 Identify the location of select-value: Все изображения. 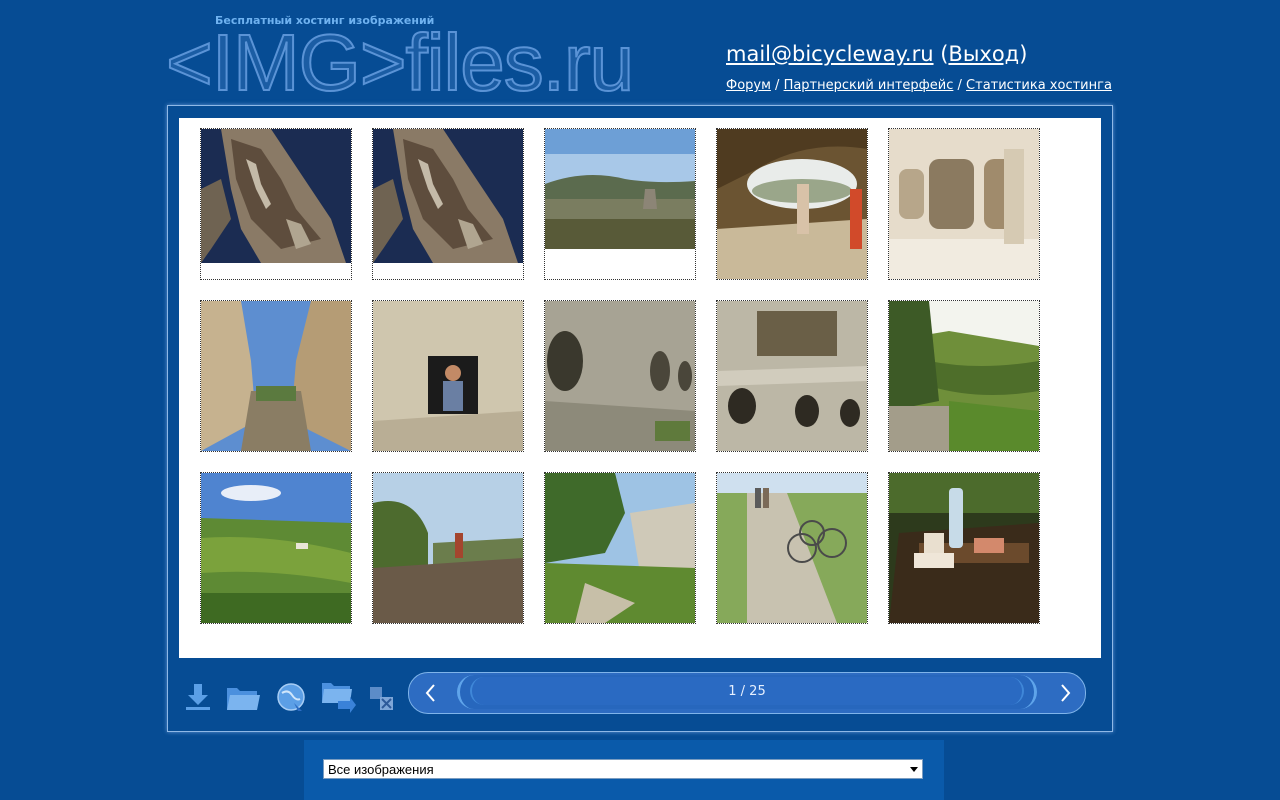
(381, 769).